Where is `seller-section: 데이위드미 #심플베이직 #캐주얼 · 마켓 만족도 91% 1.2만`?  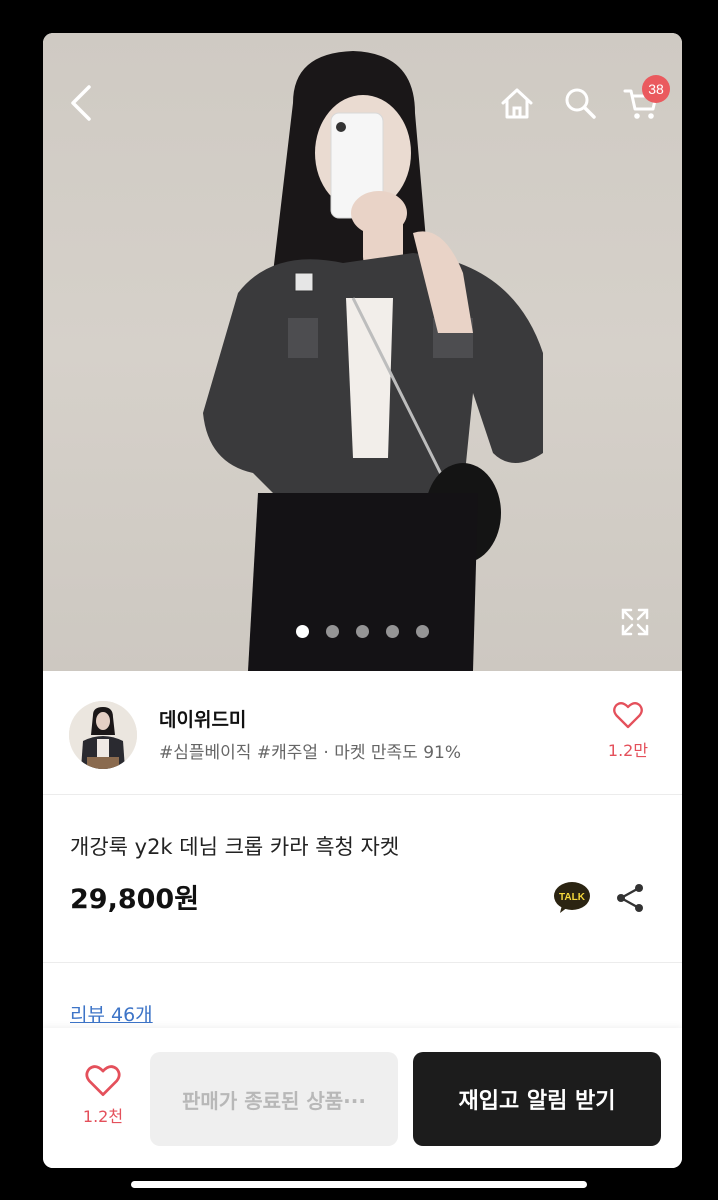
seller-section: 데이위드미 #심플베이직 #캐주얼 · 마켓 만족도 91% 1.2만 is located at coordinates (362, 733).